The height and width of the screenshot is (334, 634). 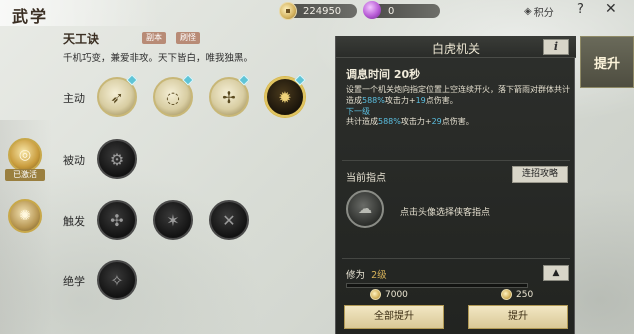 I want to click on skill-active-2: ◌, so click(x=173, y=95).